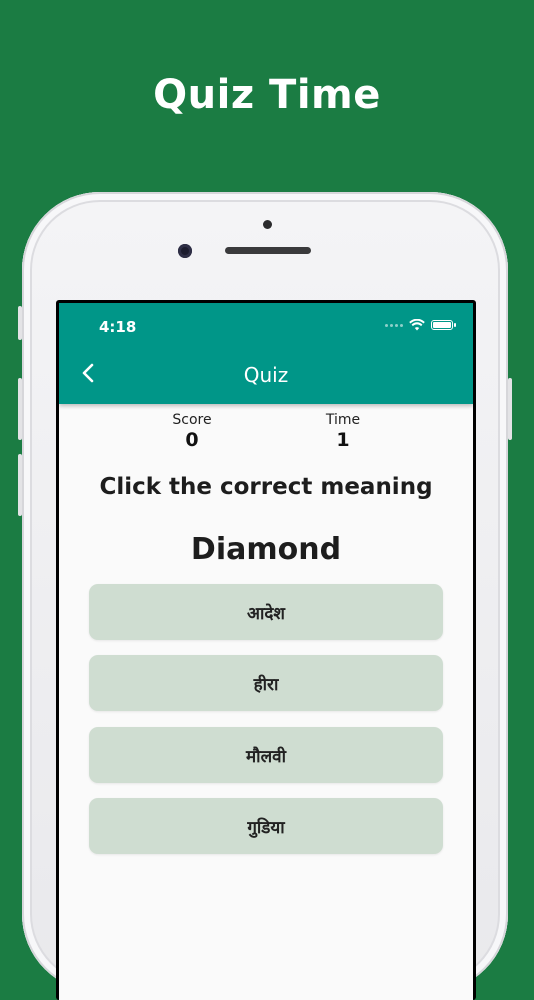  Describe the element at coordinates (266, 375) in the screenshot. I see `app-bar-title: Quiz` at that location.